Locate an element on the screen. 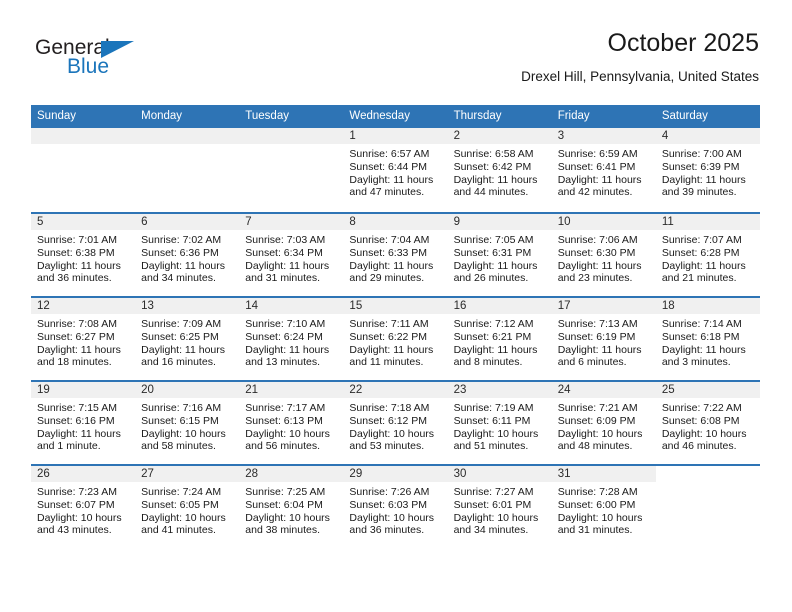  day-info-sunset: Sunset: 6:08 PM is located at coordinates (700, 420).